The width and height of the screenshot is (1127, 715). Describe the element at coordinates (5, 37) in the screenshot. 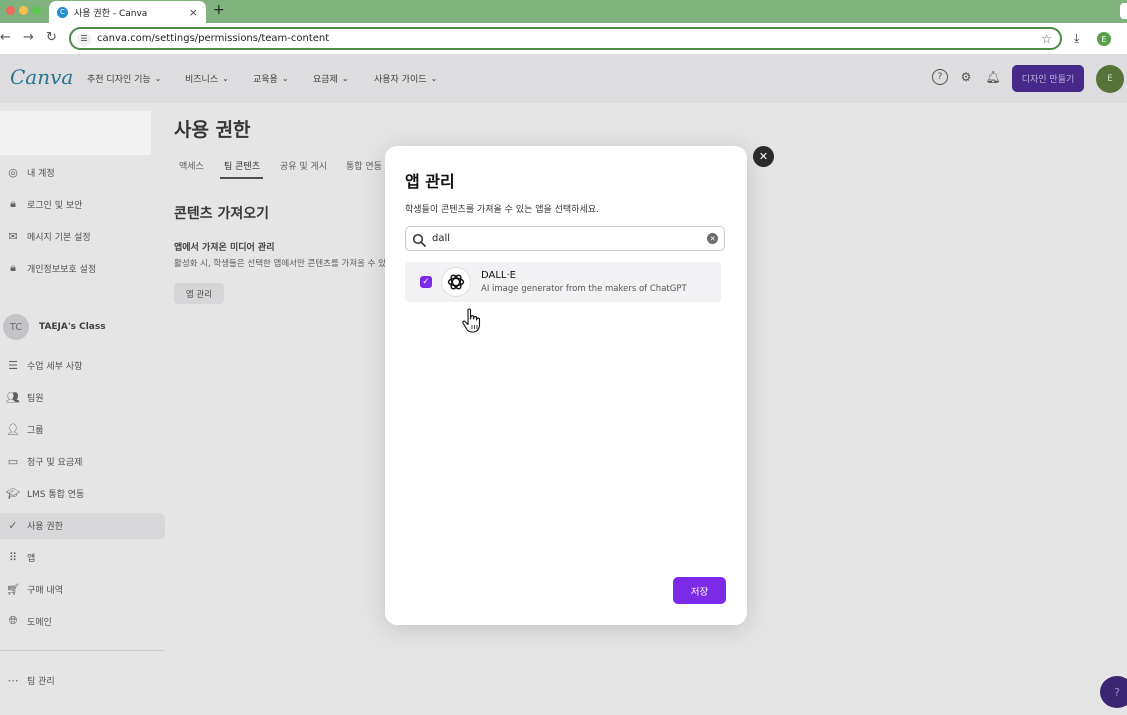

I see `back-arrow-icon: ←` at that location.